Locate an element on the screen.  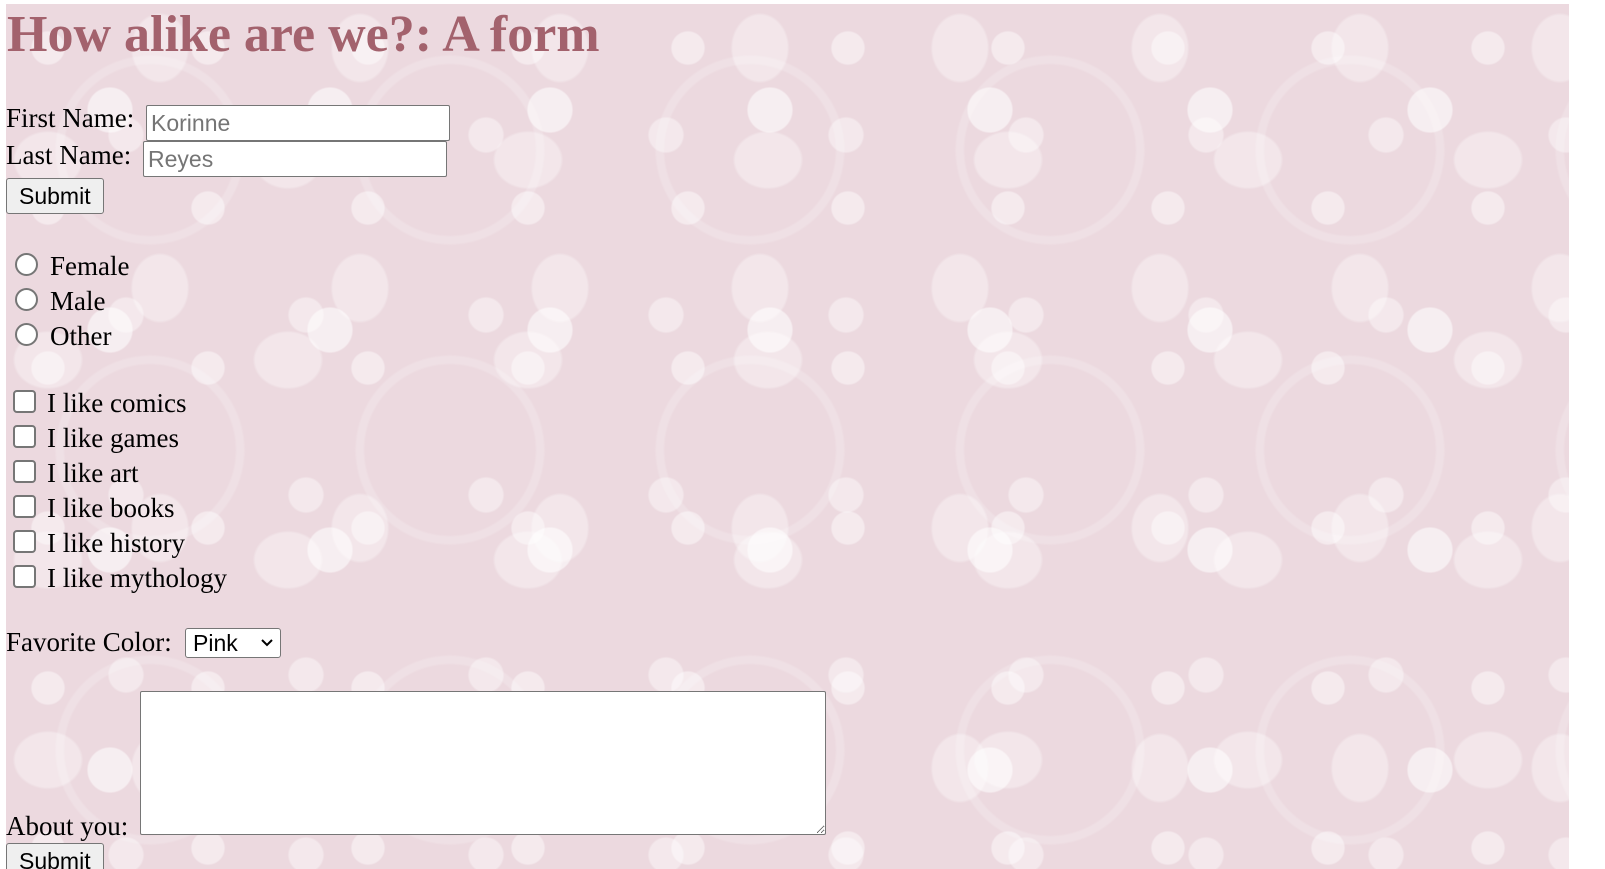
checkbox-comics is located at coordinates (24, 401).